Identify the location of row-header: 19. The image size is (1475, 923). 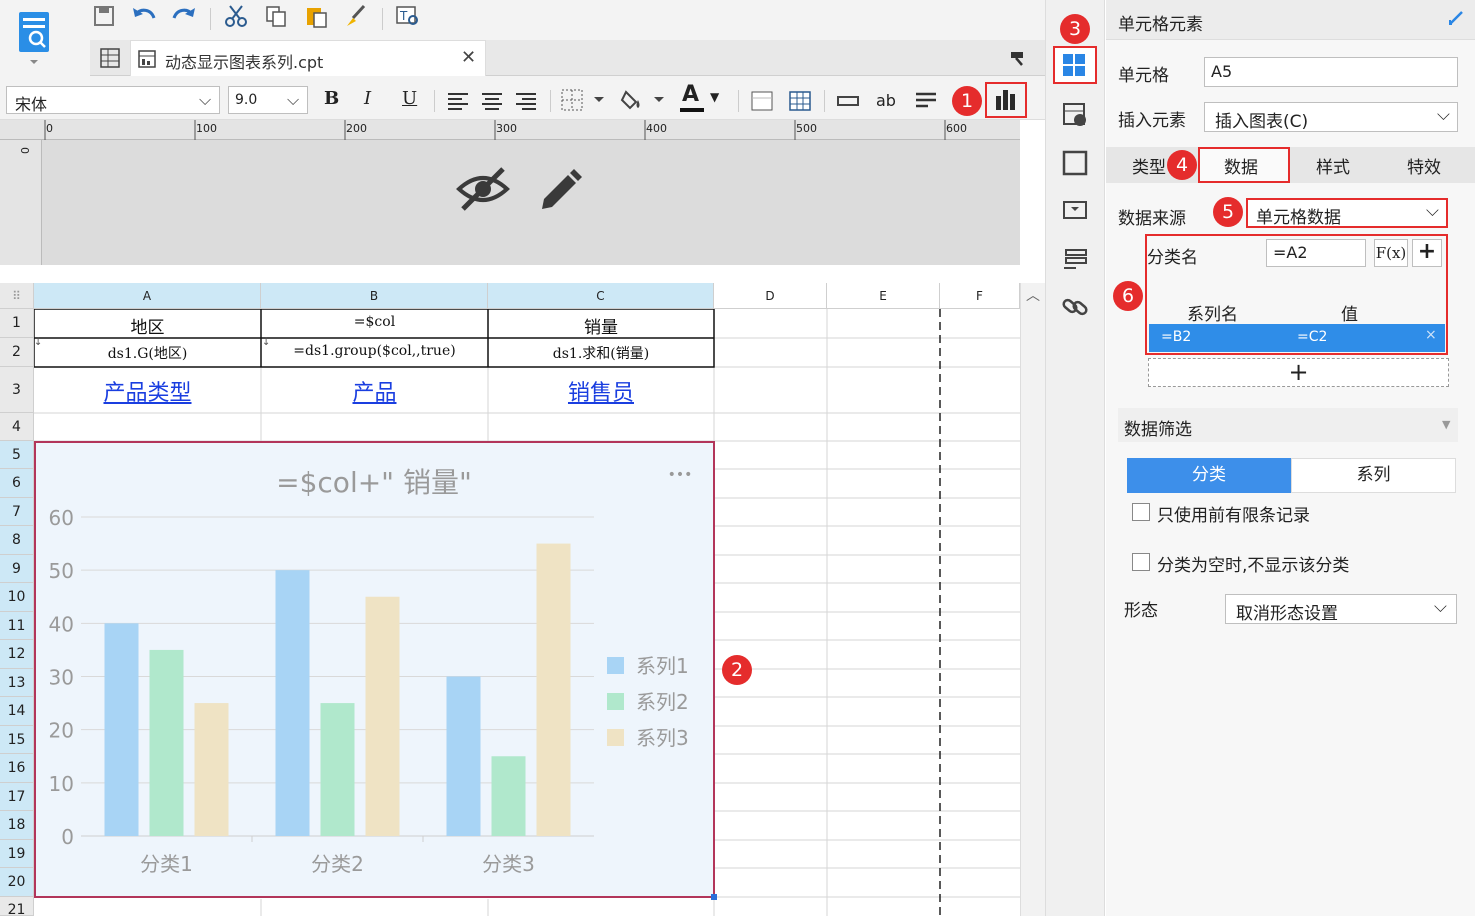
(17, 854).